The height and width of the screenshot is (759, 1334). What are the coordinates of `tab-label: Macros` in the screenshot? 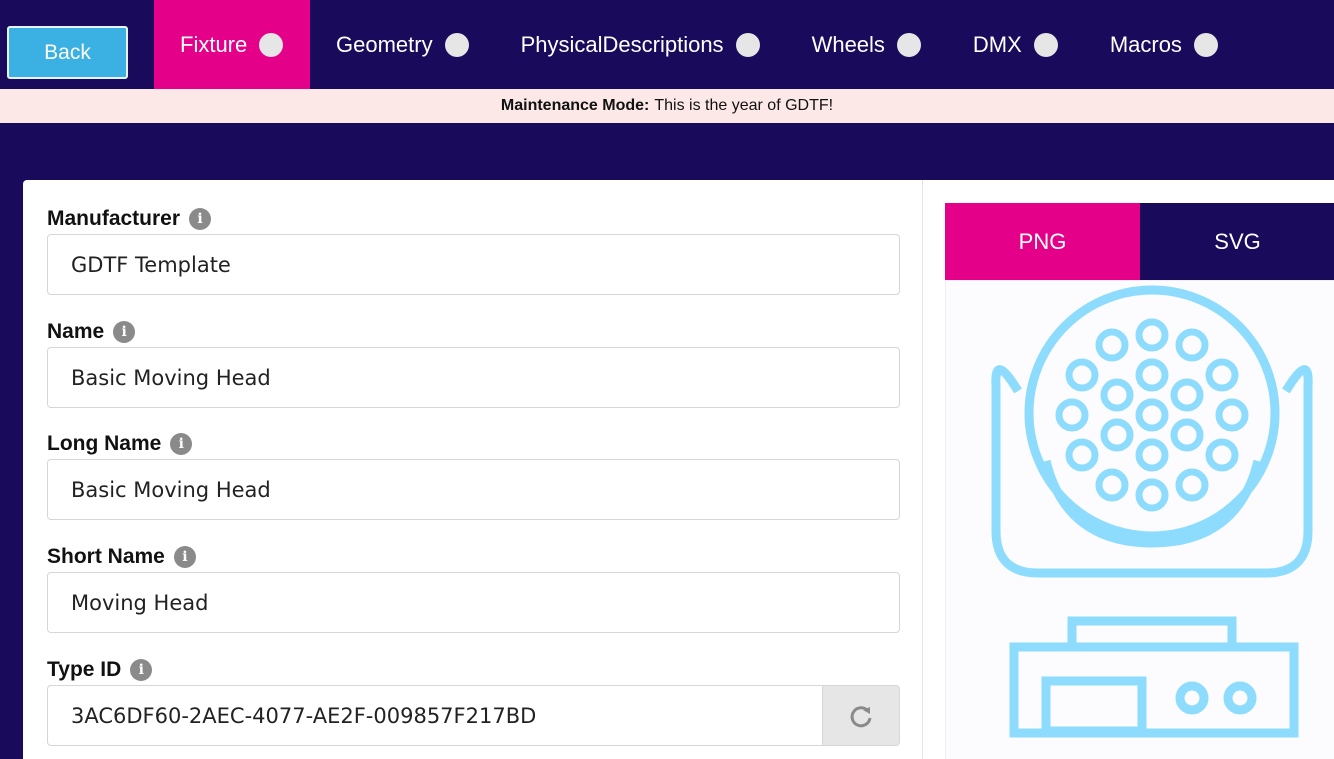 It's located at (1145, 44).